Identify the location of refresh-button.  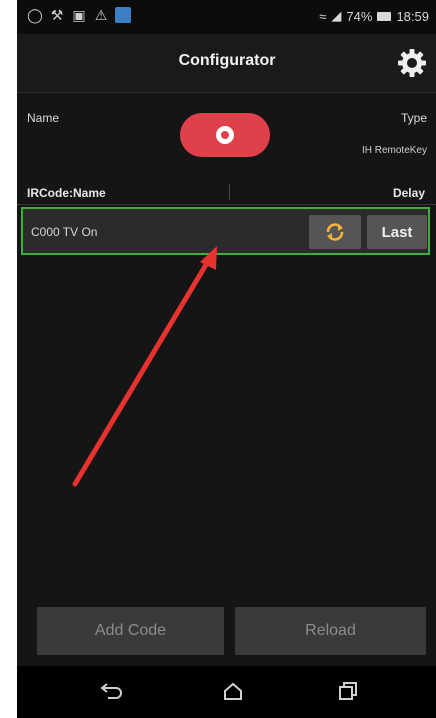
(335, 232).